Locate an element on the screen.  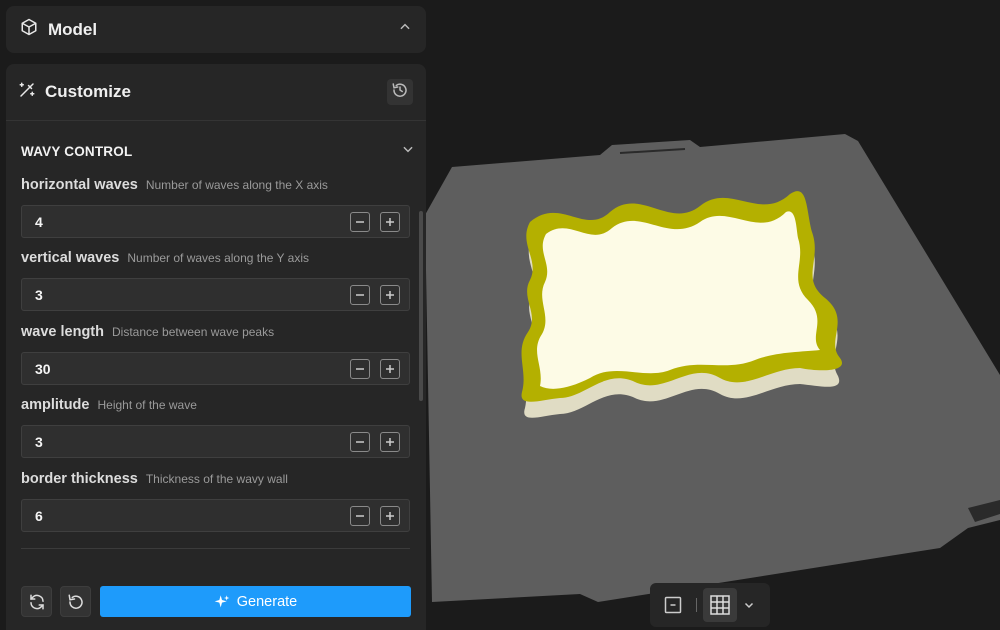
magic-wand-icon is located at coordinates (27, 92).